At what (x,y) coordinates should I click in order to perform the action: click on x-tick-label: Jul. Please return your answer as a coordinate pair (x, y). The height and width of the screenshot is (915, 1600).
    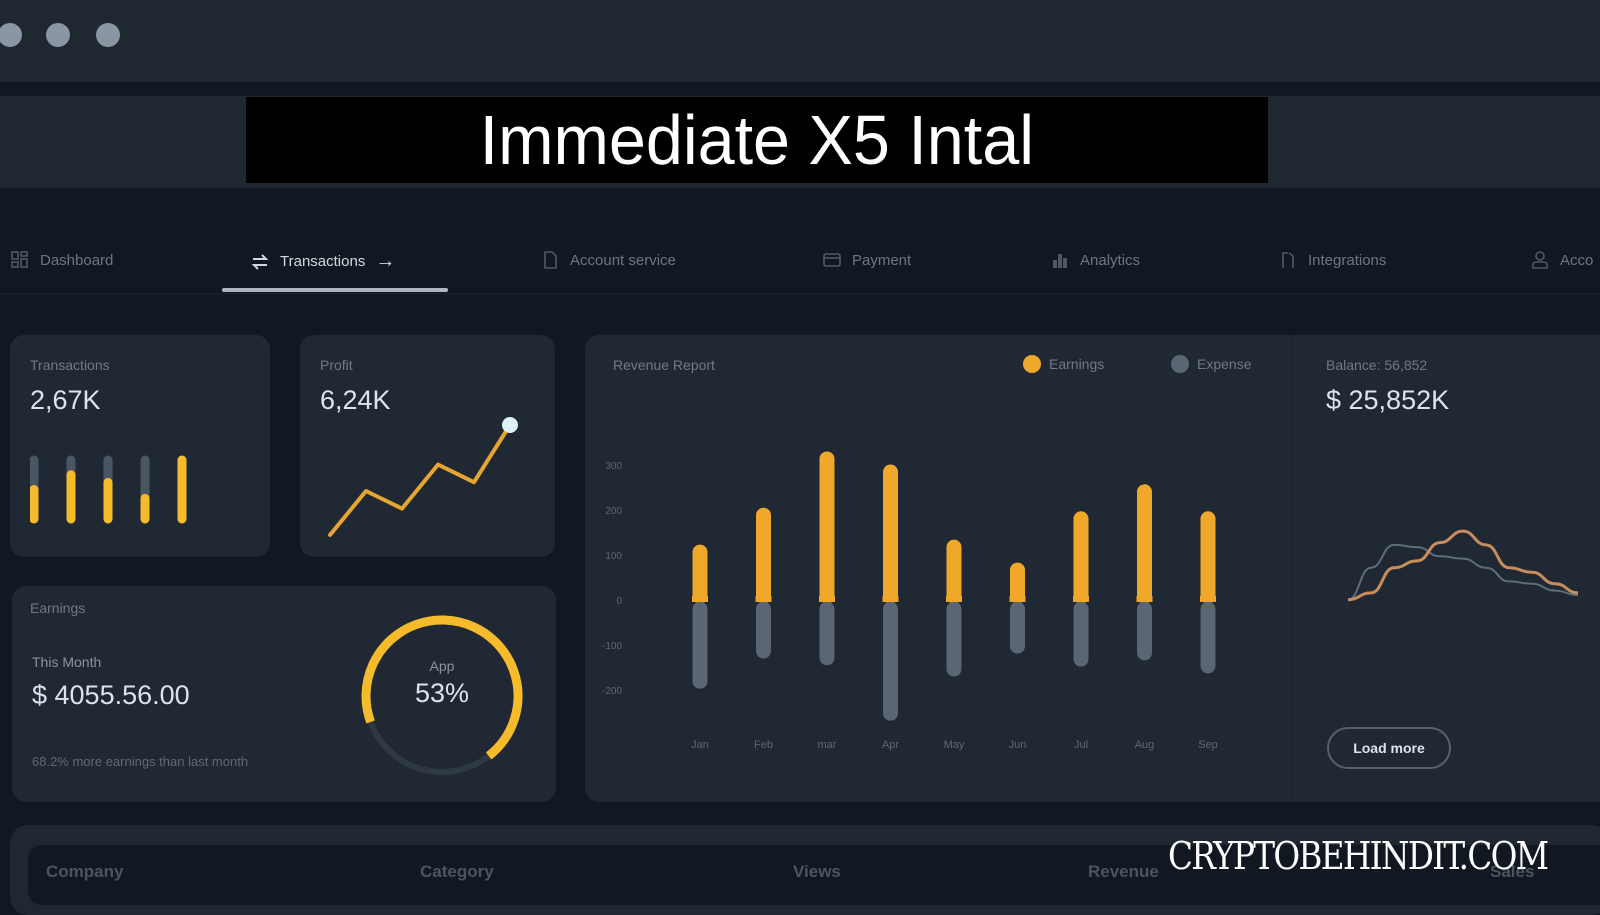
    Looking at the image, I should click on (1081, 745).